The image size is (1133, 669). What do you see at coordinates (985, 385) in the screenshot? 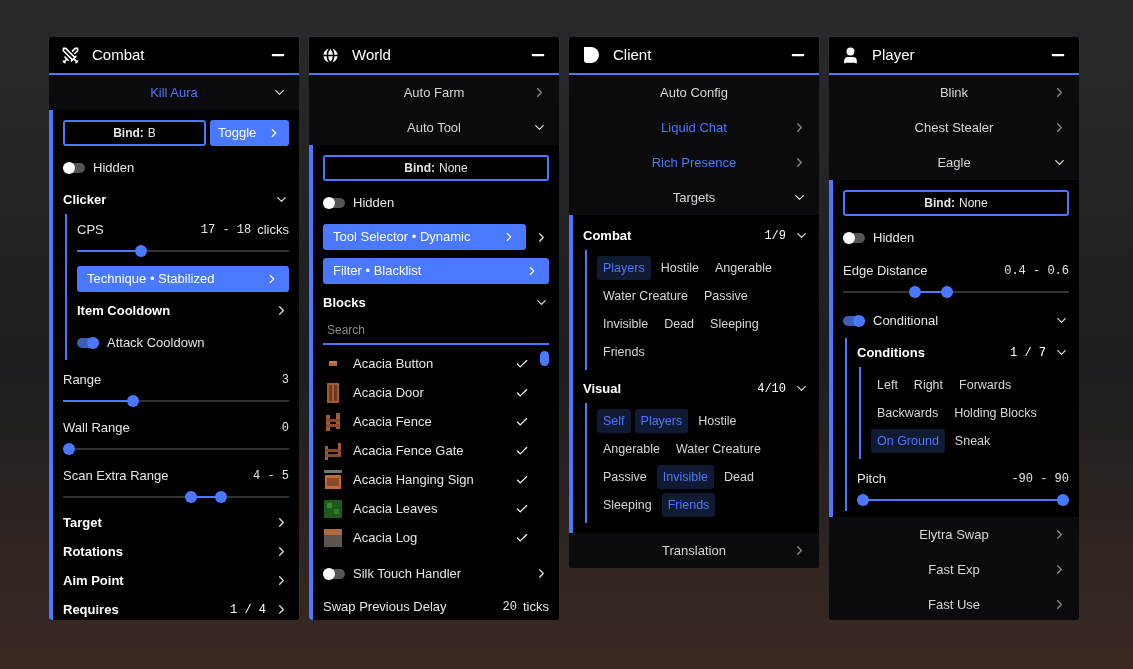
I see `tag-chip: Forwards` at bounding box center [985, 385].